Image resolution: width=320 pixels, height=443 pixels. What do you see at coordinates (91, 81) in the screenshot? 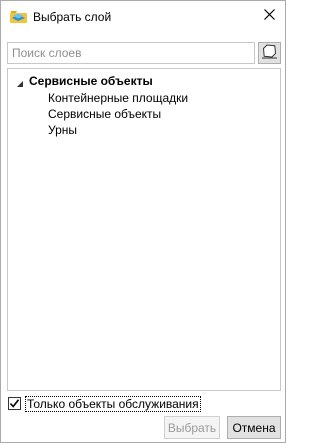
I see `tree-node-label: Сервисные объекты` at bounding box center [91, 81].